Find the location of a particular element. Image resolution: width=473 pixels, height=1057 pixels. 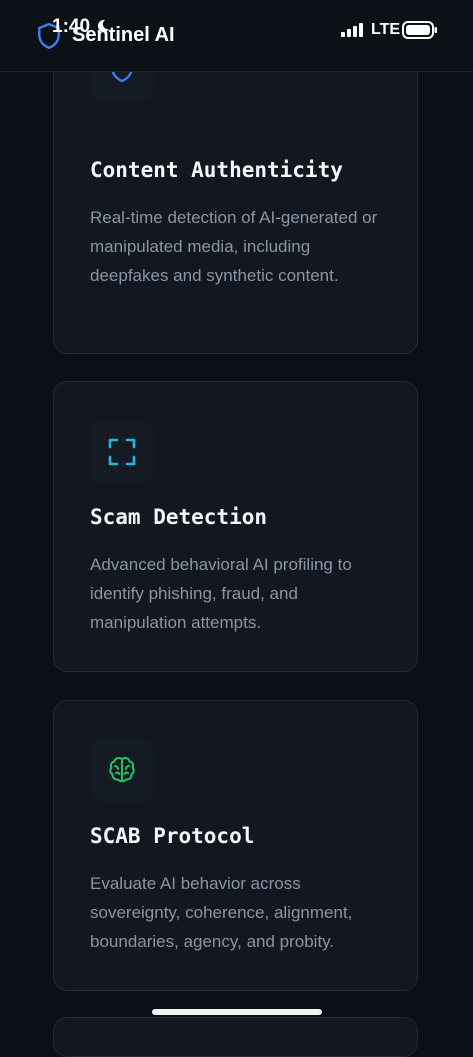

card-title: SCAB Protocol is located at coordinates (172, 836).